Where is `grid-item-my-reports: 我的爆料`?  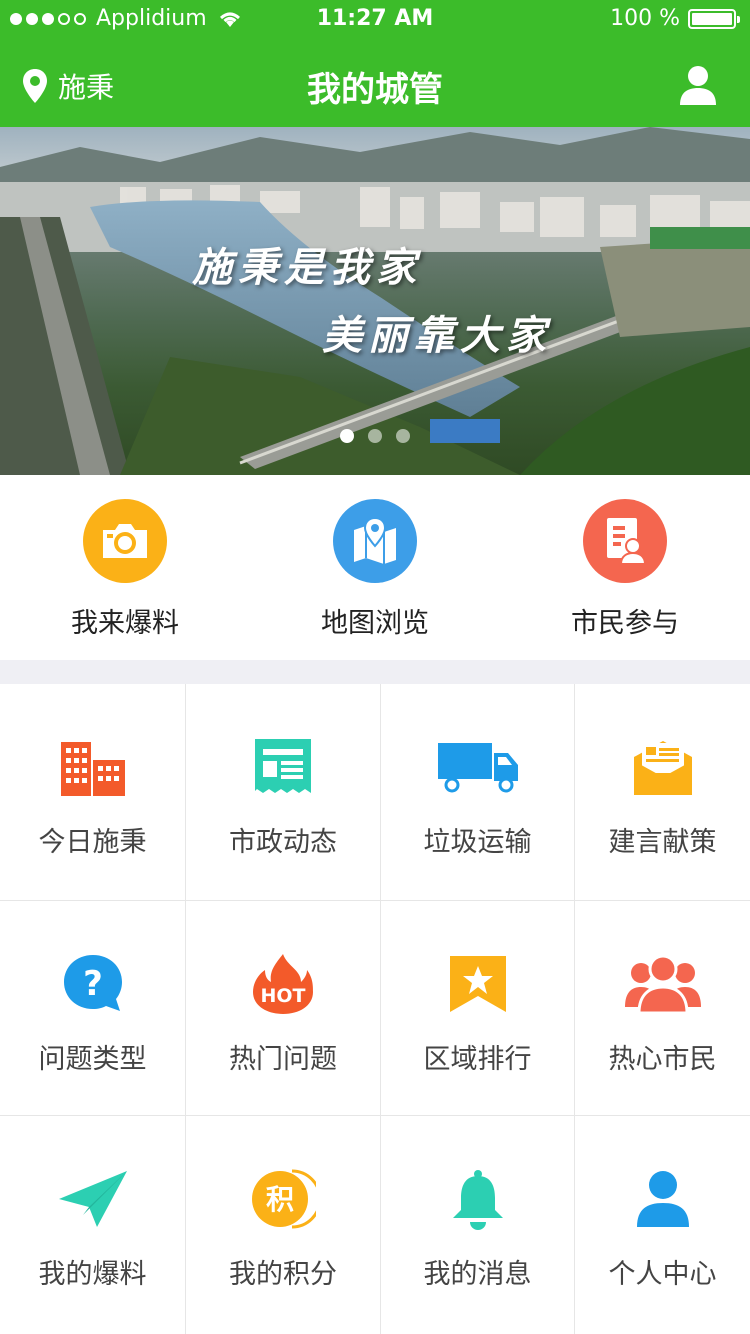 grid-item-my-reports: 我的爆料 is located at coordinates (93, 1225).